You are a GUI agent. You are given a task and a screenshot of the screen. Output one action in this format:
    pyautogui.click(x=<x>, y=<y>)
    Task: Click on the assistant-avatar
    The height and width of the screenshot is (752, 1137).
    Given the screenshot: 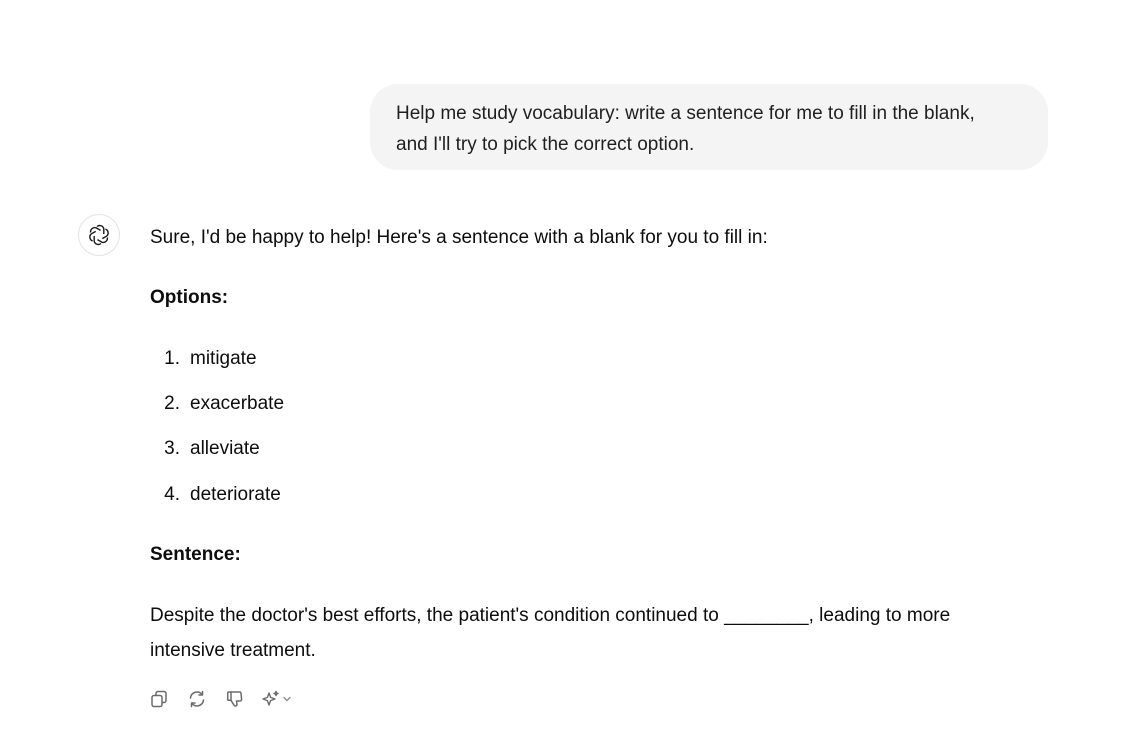 What is the action you would take?
    pyautogui.click(x=99, y=235)
    